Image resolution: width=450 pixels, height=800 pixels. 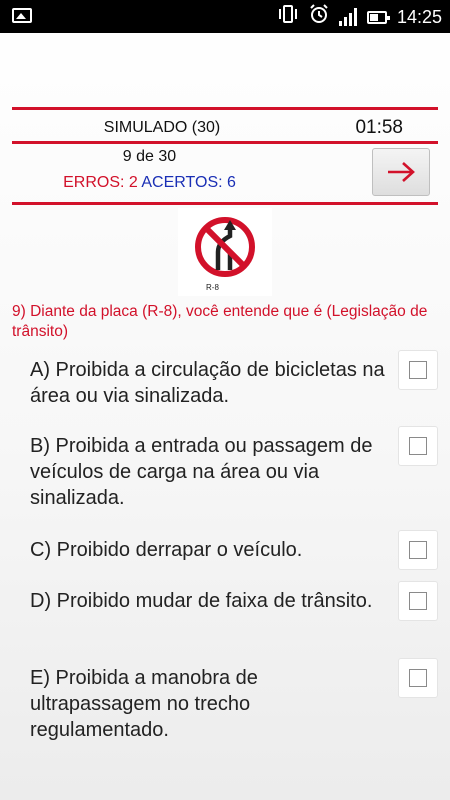 What do you see at coordinates (225, 126) in the screenshot?
I see `title-row: SIMULADO (30) 01:58` at bounding box center [225, 126].